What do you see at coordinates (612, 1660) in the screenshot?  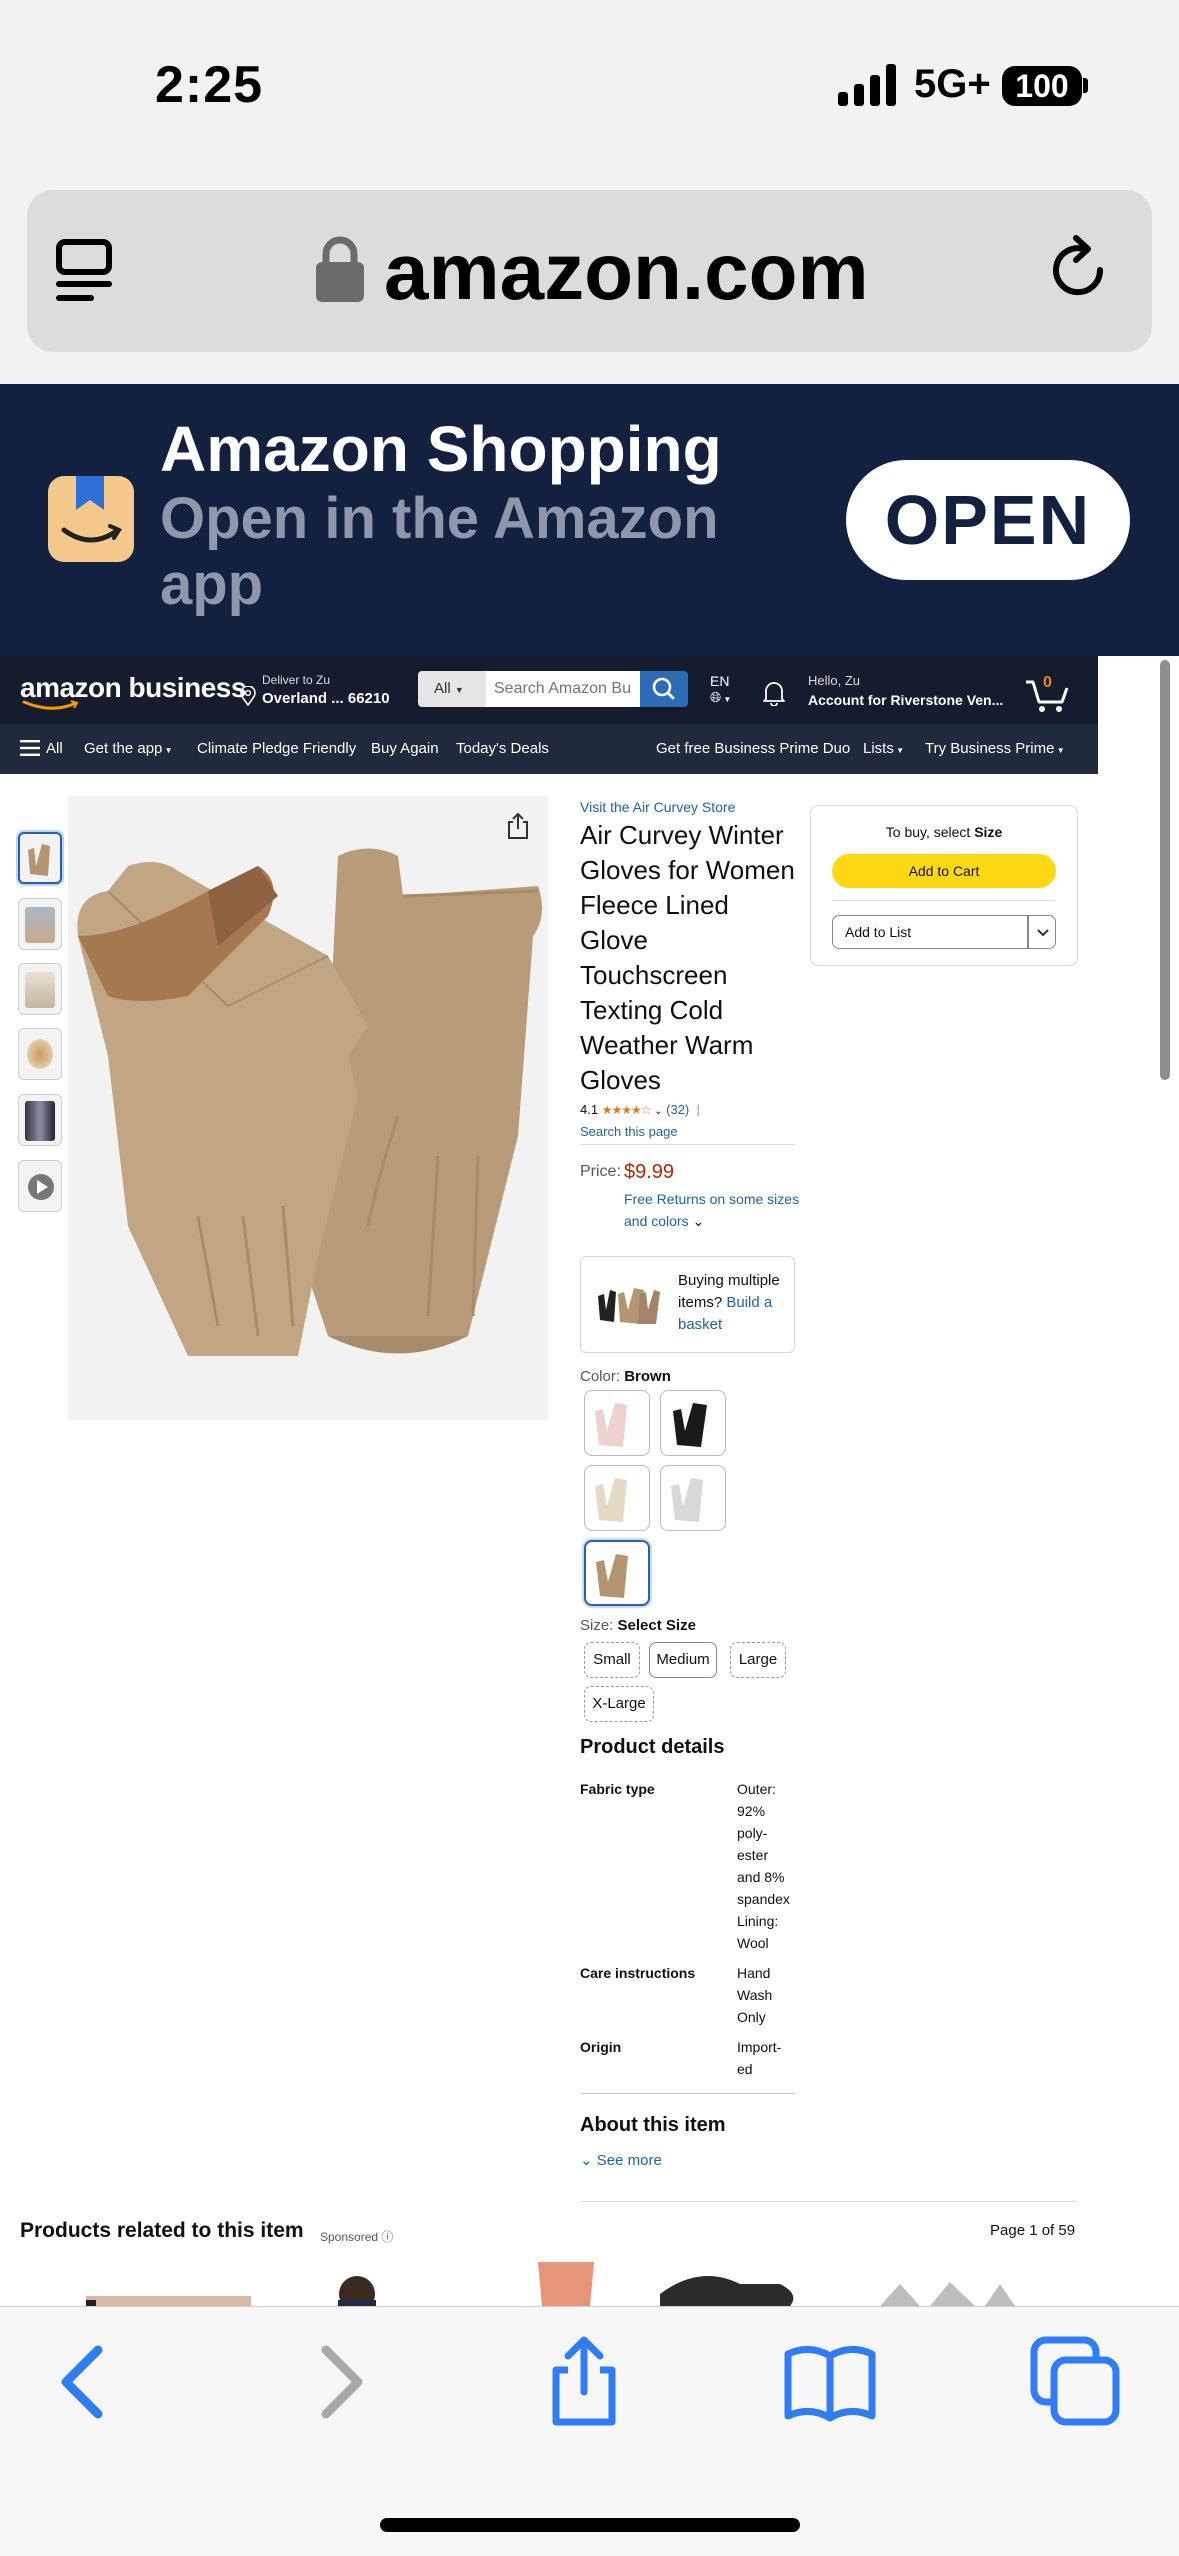 I see `size-small: Small` at bounding box center [612, 1660].